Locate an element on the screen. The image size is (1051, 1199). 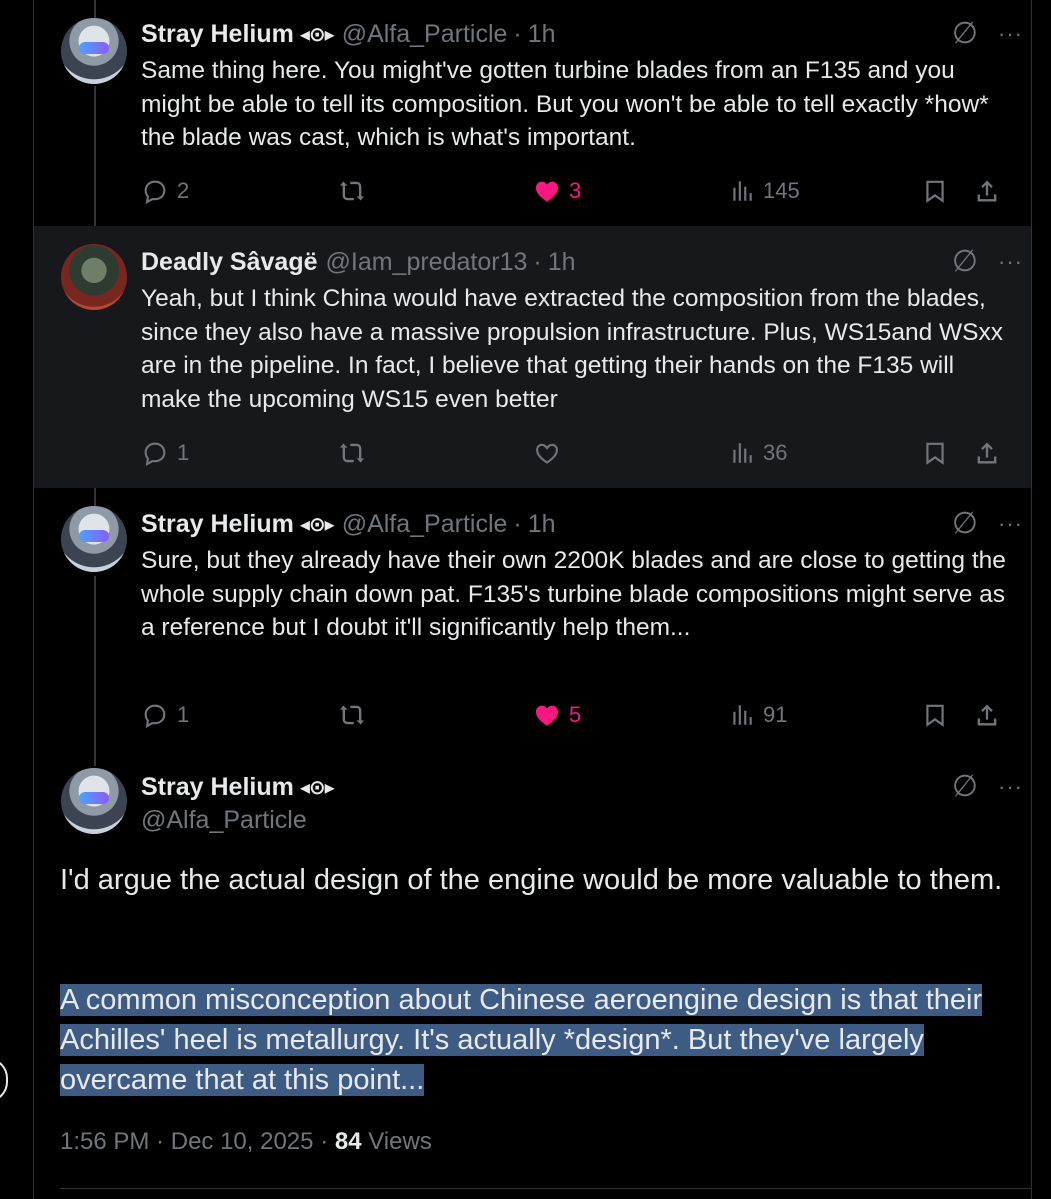
views-count: 36 is located at coordinates (775, 452).